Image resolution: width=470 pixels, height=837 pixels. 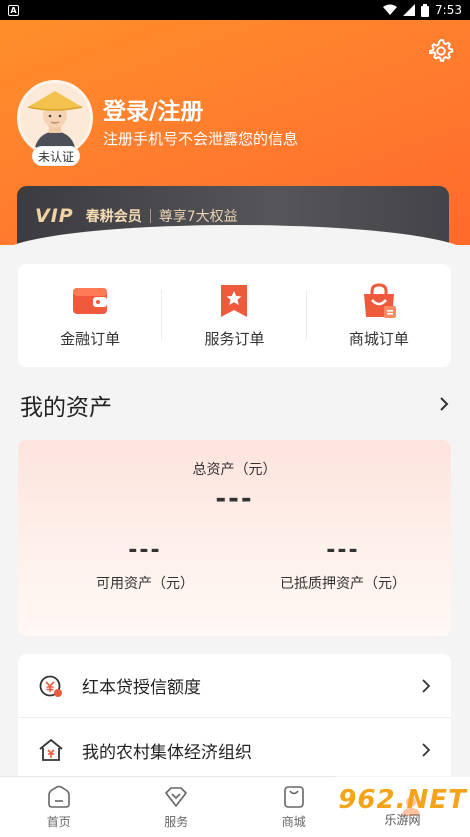 What do you see at coordinates (343, 565) in the screenshot?
I see `pledged-assets: --- 已抵质押资产（元）` at bounding box center [343, 565].